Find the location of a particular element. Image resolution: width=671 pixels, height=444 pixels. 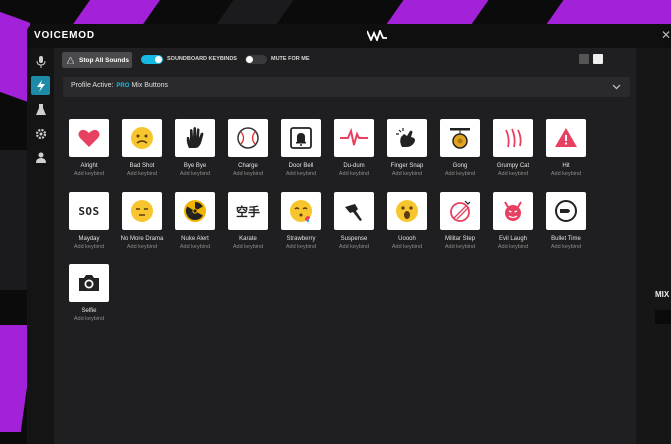

sound-item: Uoooh Add keybind is located at coordinates (407, 228).